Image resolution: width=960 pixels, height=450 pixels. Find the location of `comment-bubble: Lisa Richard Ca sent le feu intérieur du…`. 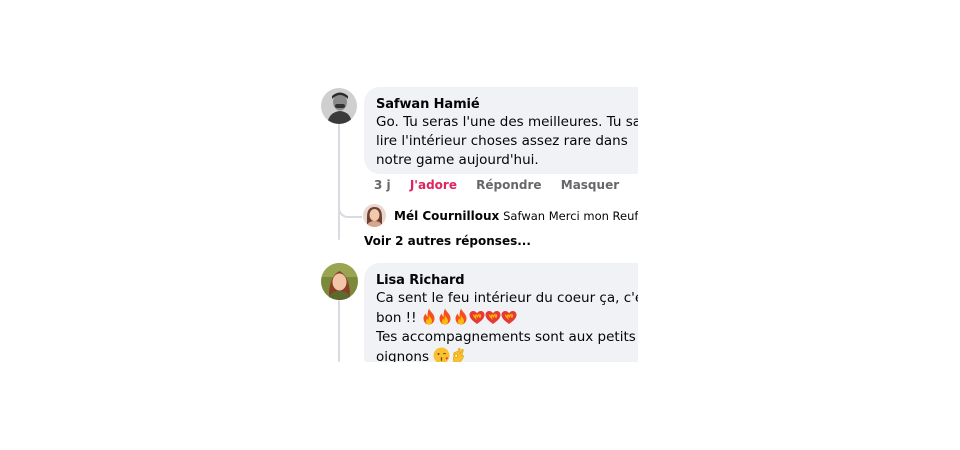

comment-bubble: Lisa Richard Ca sent le feu intérieur du… is located at coordinates (501, 312).